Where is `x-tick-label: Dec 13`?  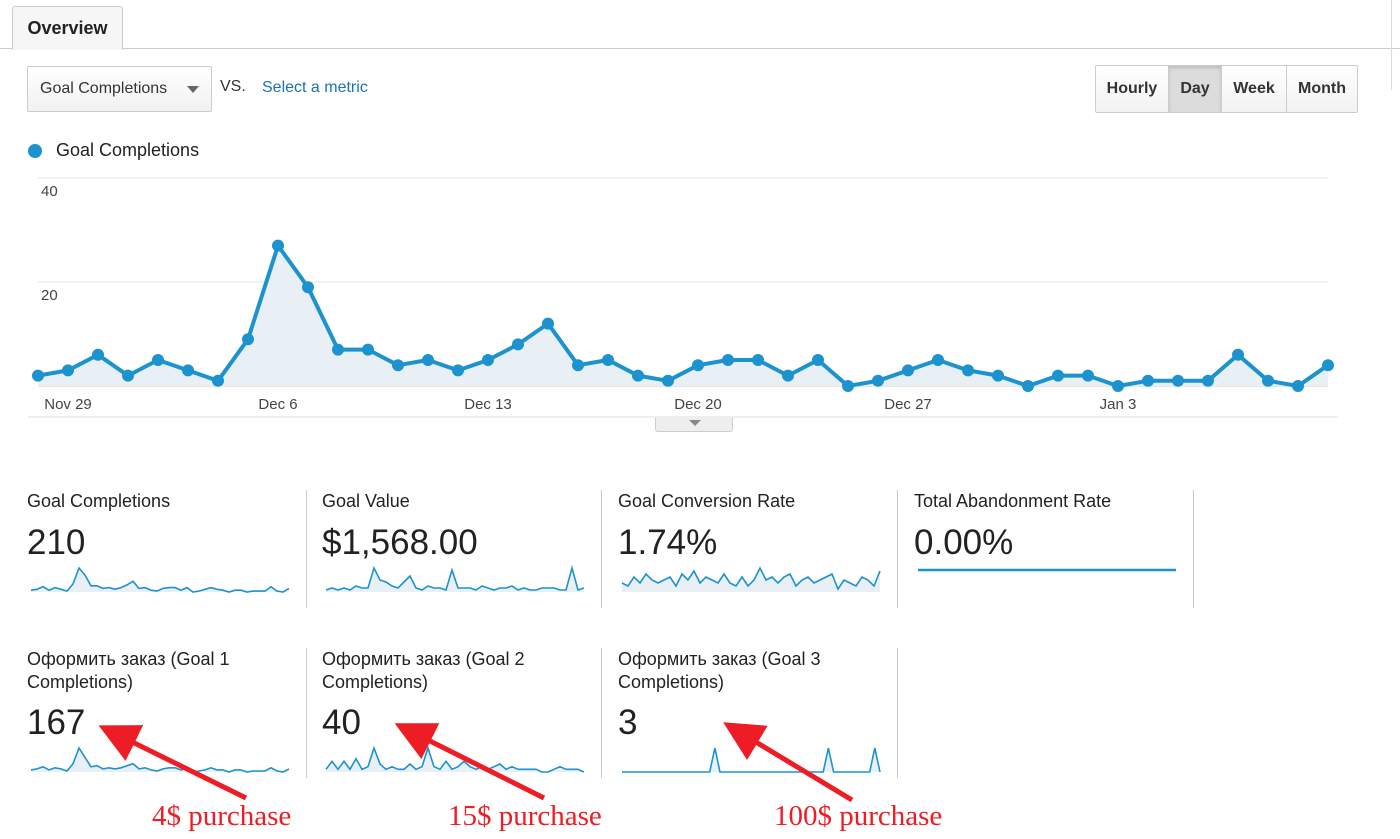
x-tick-label: Dec 13 is located at coordinates (488, 404).